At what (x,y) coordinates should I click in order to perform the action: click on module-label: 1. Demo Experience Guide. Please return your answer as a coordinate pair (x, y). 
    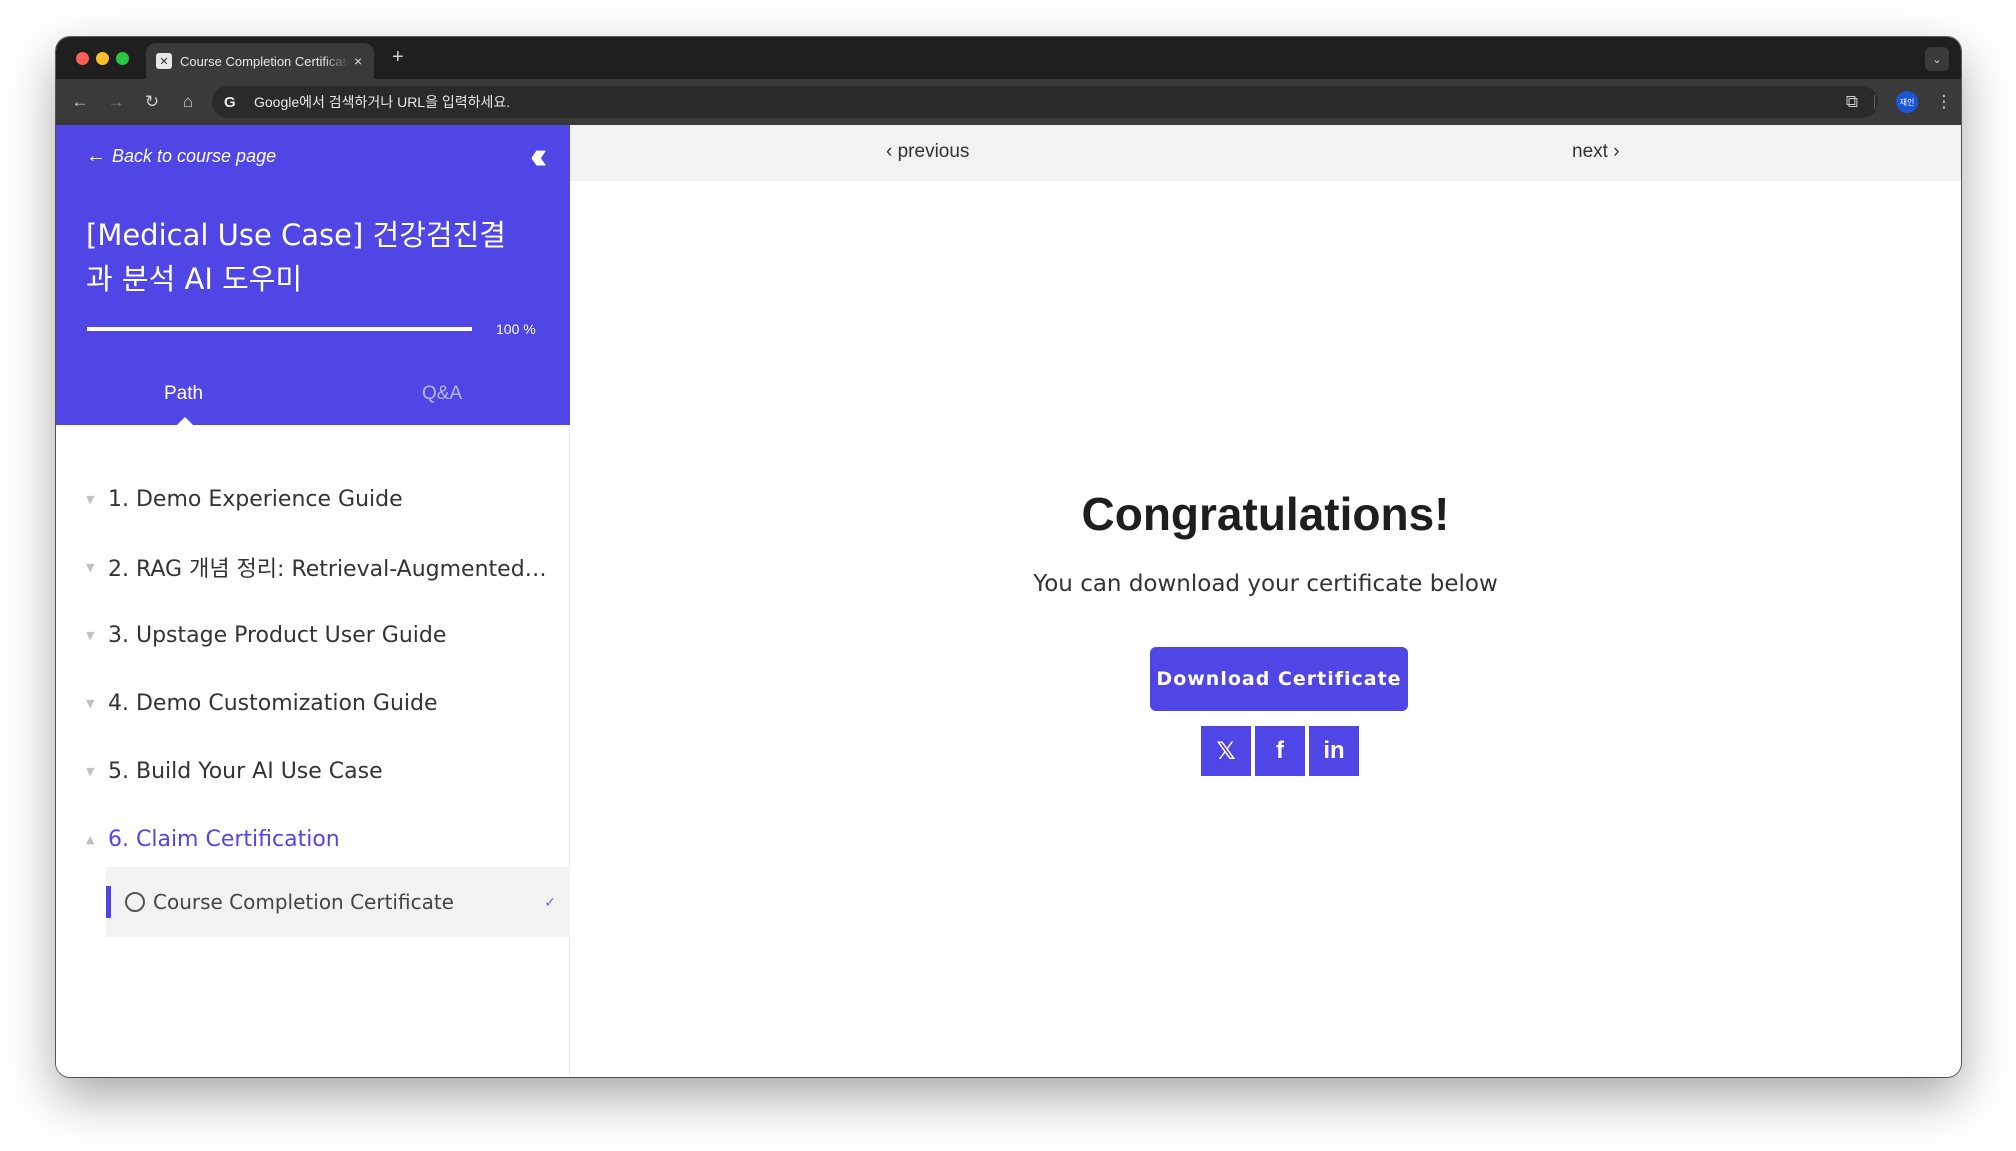
    Looking at the image, I should click on (255, 499).